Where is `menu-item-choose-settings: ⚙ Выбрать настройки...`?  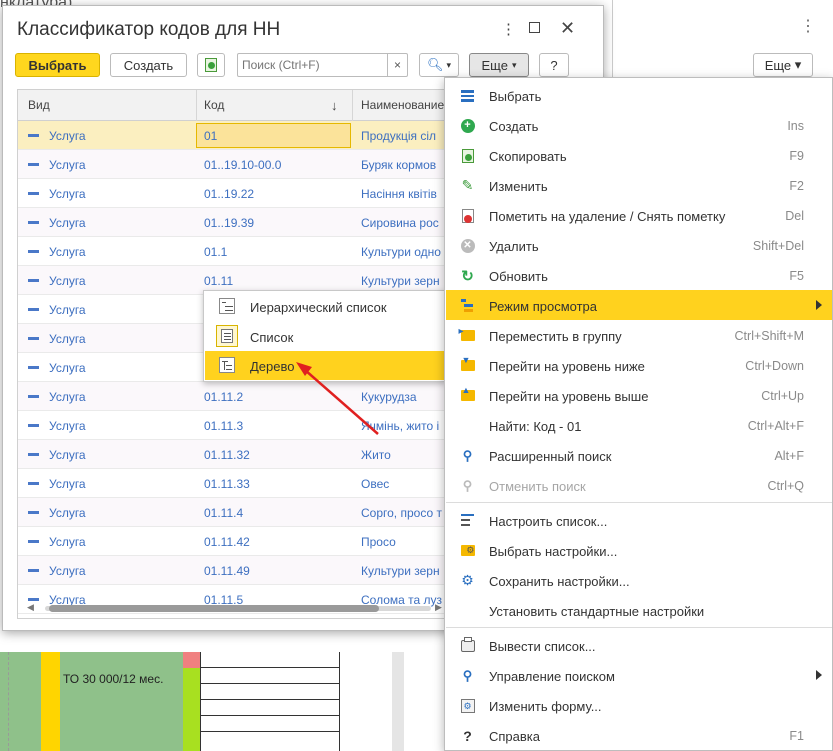
menu-item-choose-settings: ⚙ Выбрать настройки... is located at coordinates (639, 550).